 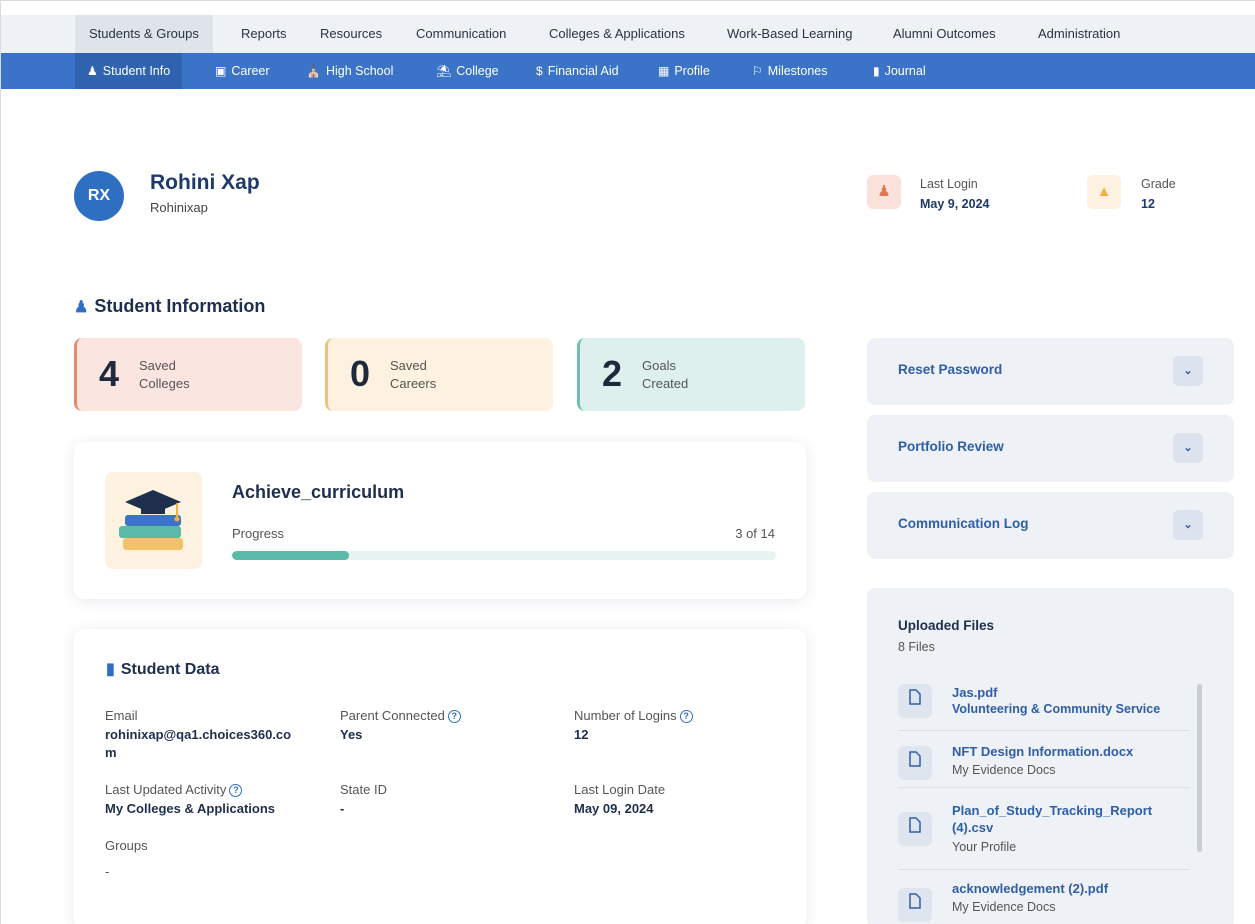 I want to click on sub-nav-profile: ▦ Profile, so click(x=684, y=71).